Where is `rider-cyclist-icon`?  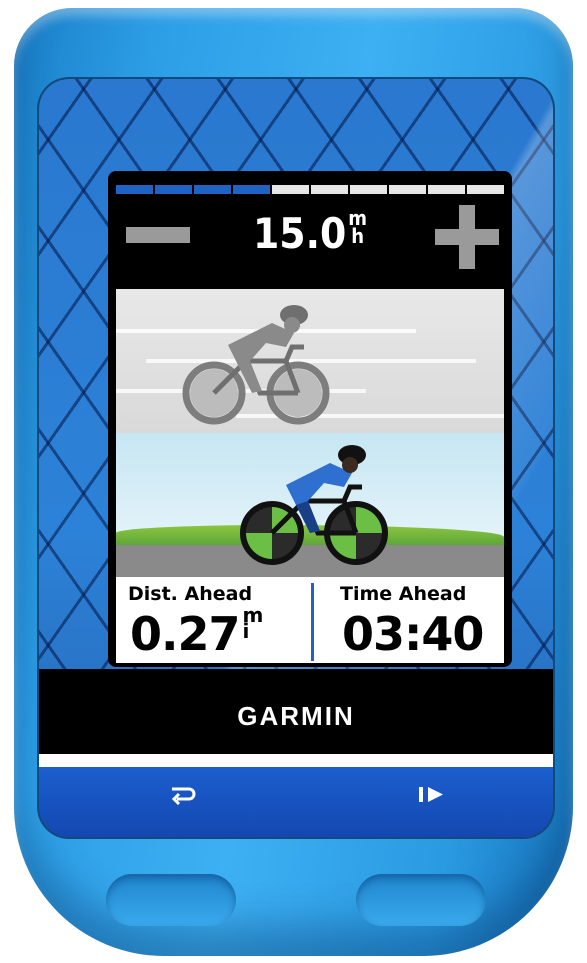
rider-cyclist-icon is located at coordinates (314, 505).